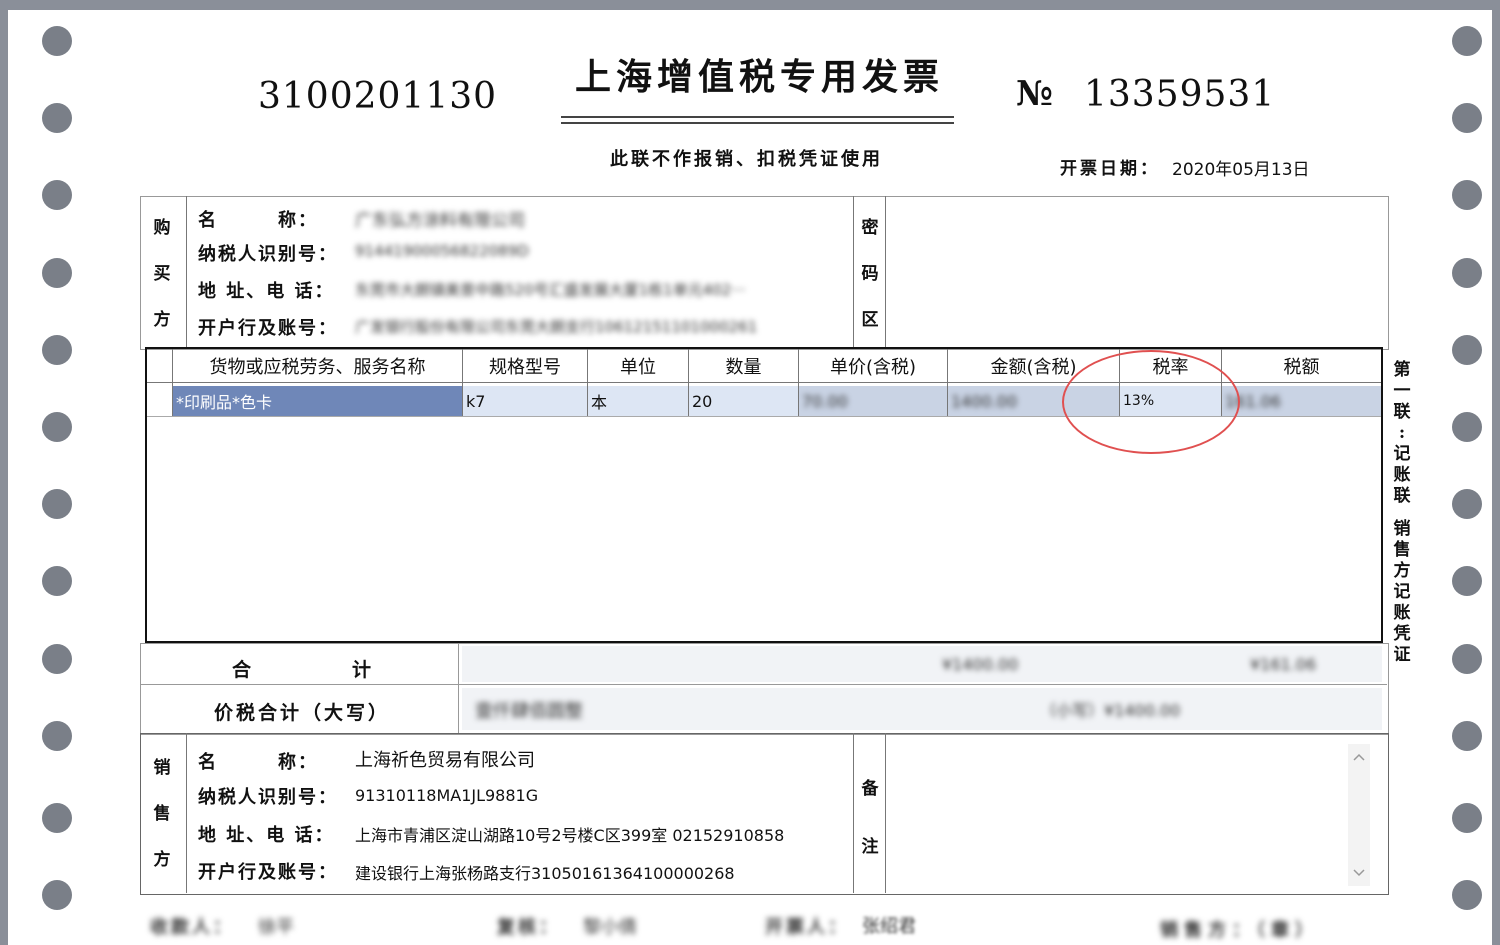 Image resolution: width=1500 pixels, height=945 pixels. I want to click on buyer-side-label: 购 买 方, so click(162, 274).